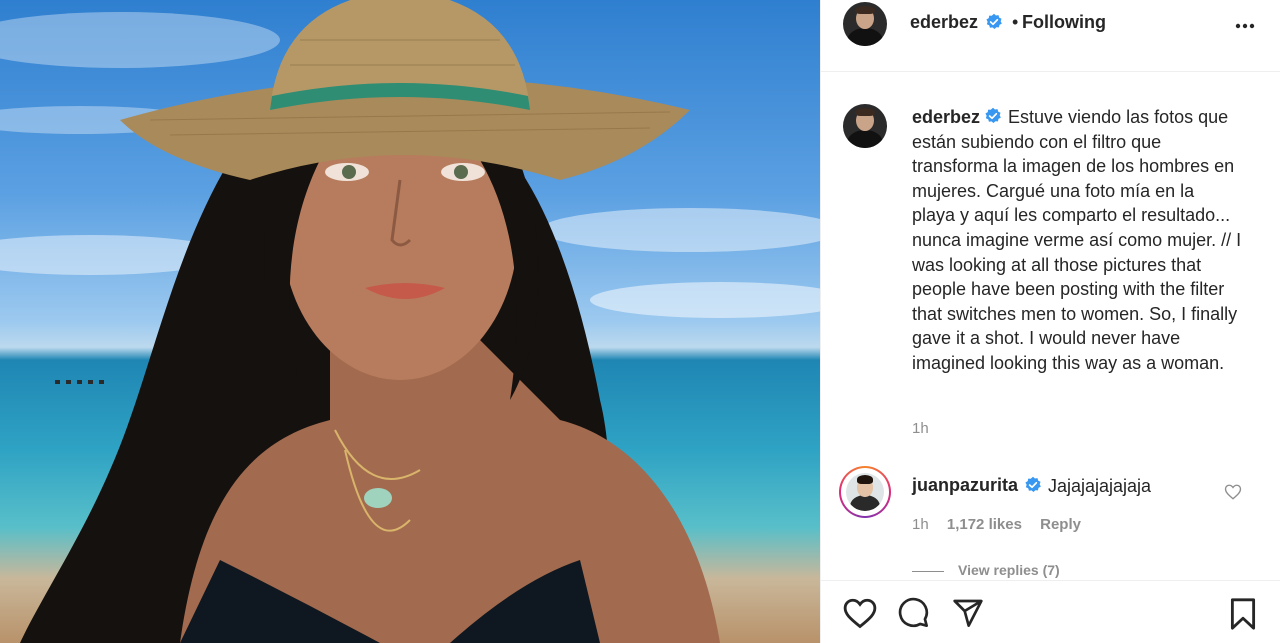 The height and width of the screenshot is (643, 1280). I want to click on comment-timestamp: 1h, so click(920, 524).